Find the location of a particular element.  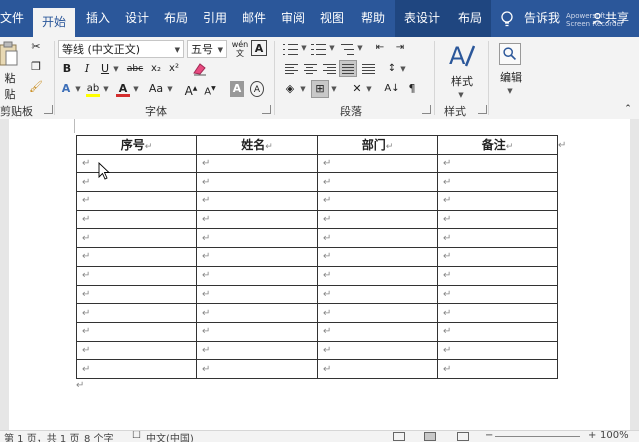

read-mode-icon is located at coordinates (399, 436).